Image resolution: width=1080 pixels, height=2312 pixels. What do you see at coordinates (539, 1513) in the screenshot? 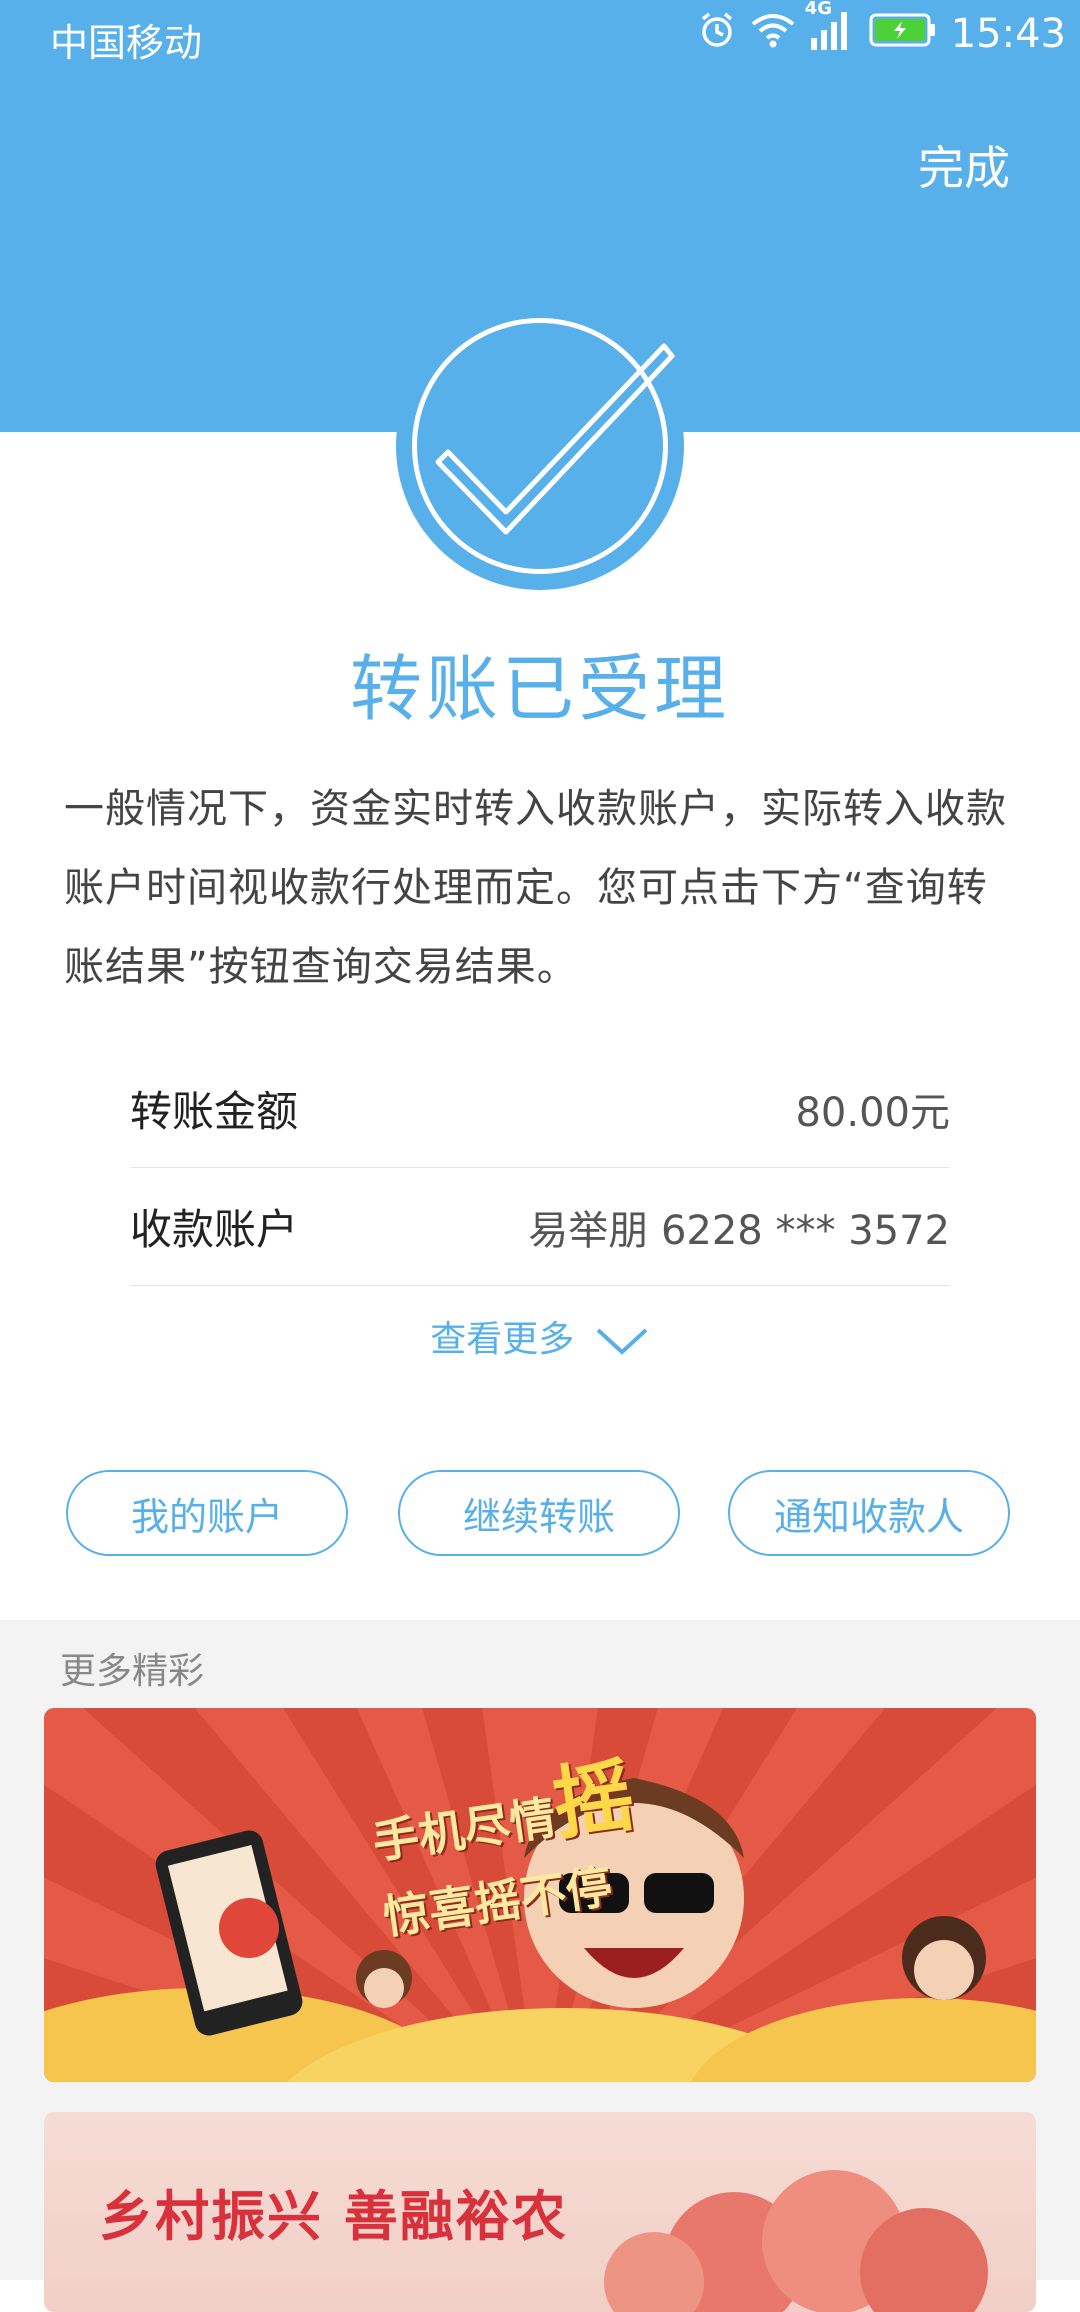
I see `continue-transfer-button: 继续转账` at bounding box center [539, 1513].